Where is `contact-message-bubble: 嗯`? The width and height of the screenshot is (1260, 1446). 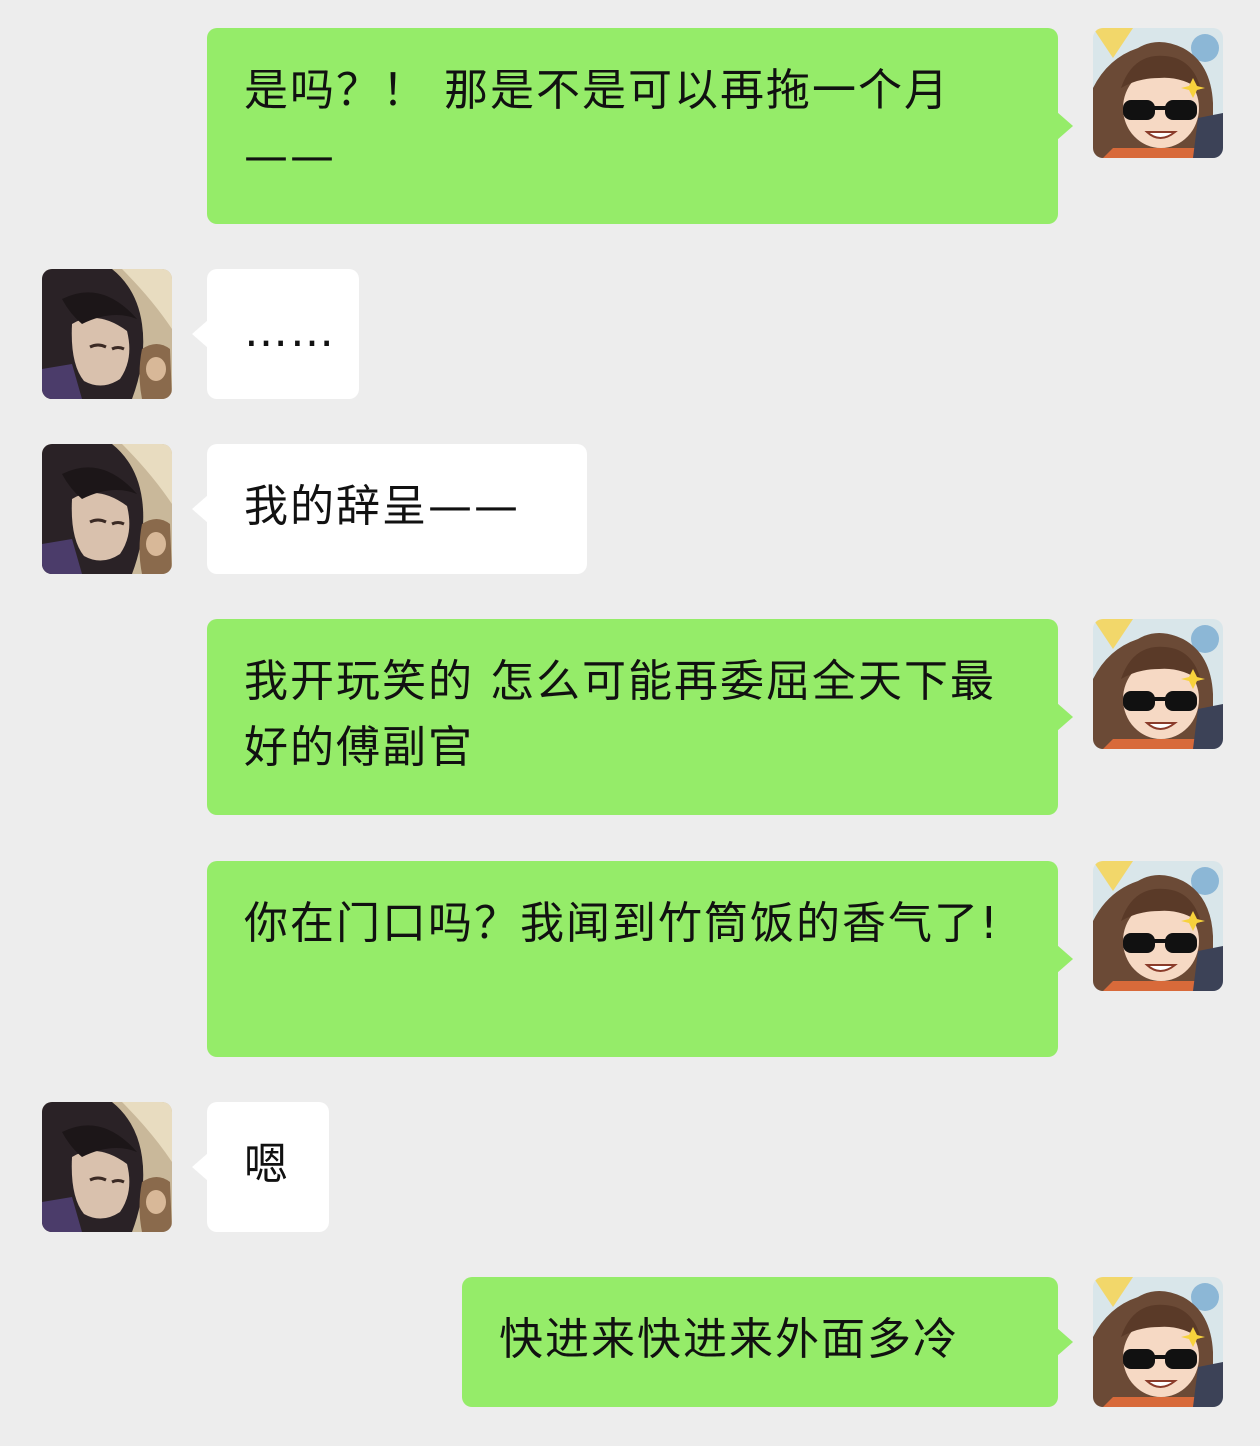
contact-message-bubble: 嗯 is located at coordinates (260, 1167).